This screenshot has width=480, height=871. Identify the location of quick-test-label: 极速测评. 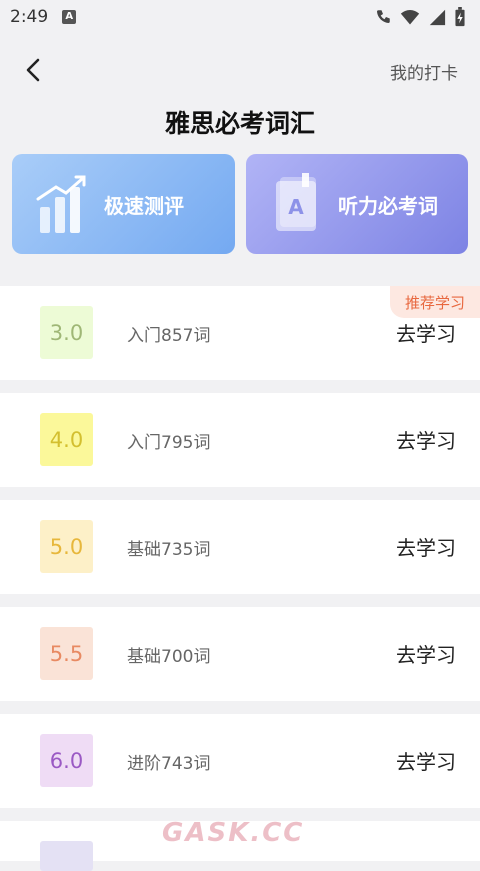
(144, 205).